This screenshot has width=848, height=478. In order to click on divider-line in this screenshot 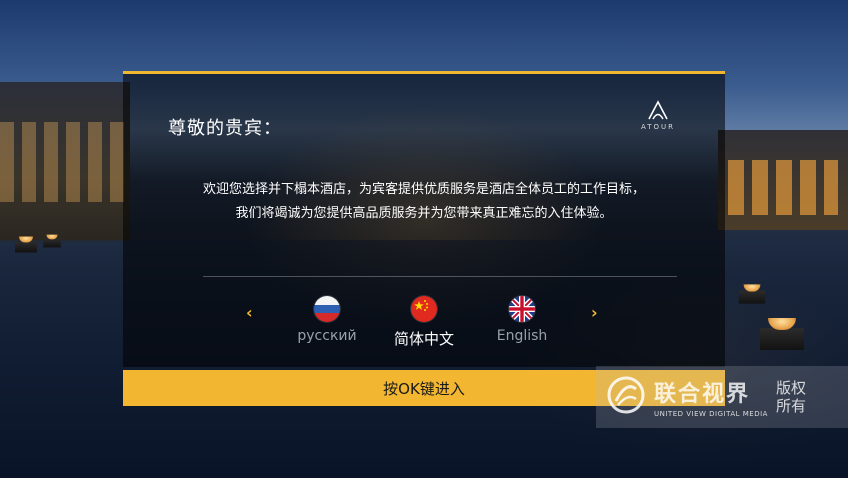, I will do `click(440, 276)`.